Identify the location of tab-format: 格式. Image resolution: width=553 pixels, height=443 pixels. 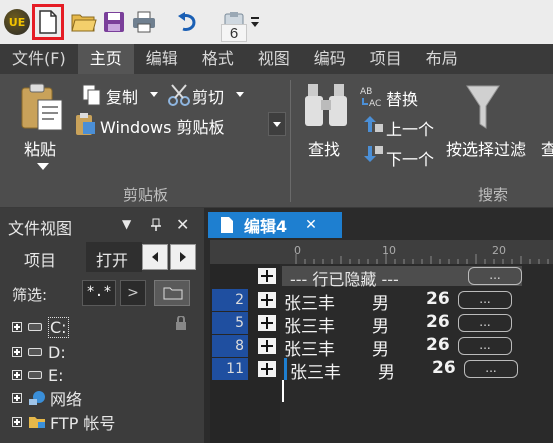
(218, 59).